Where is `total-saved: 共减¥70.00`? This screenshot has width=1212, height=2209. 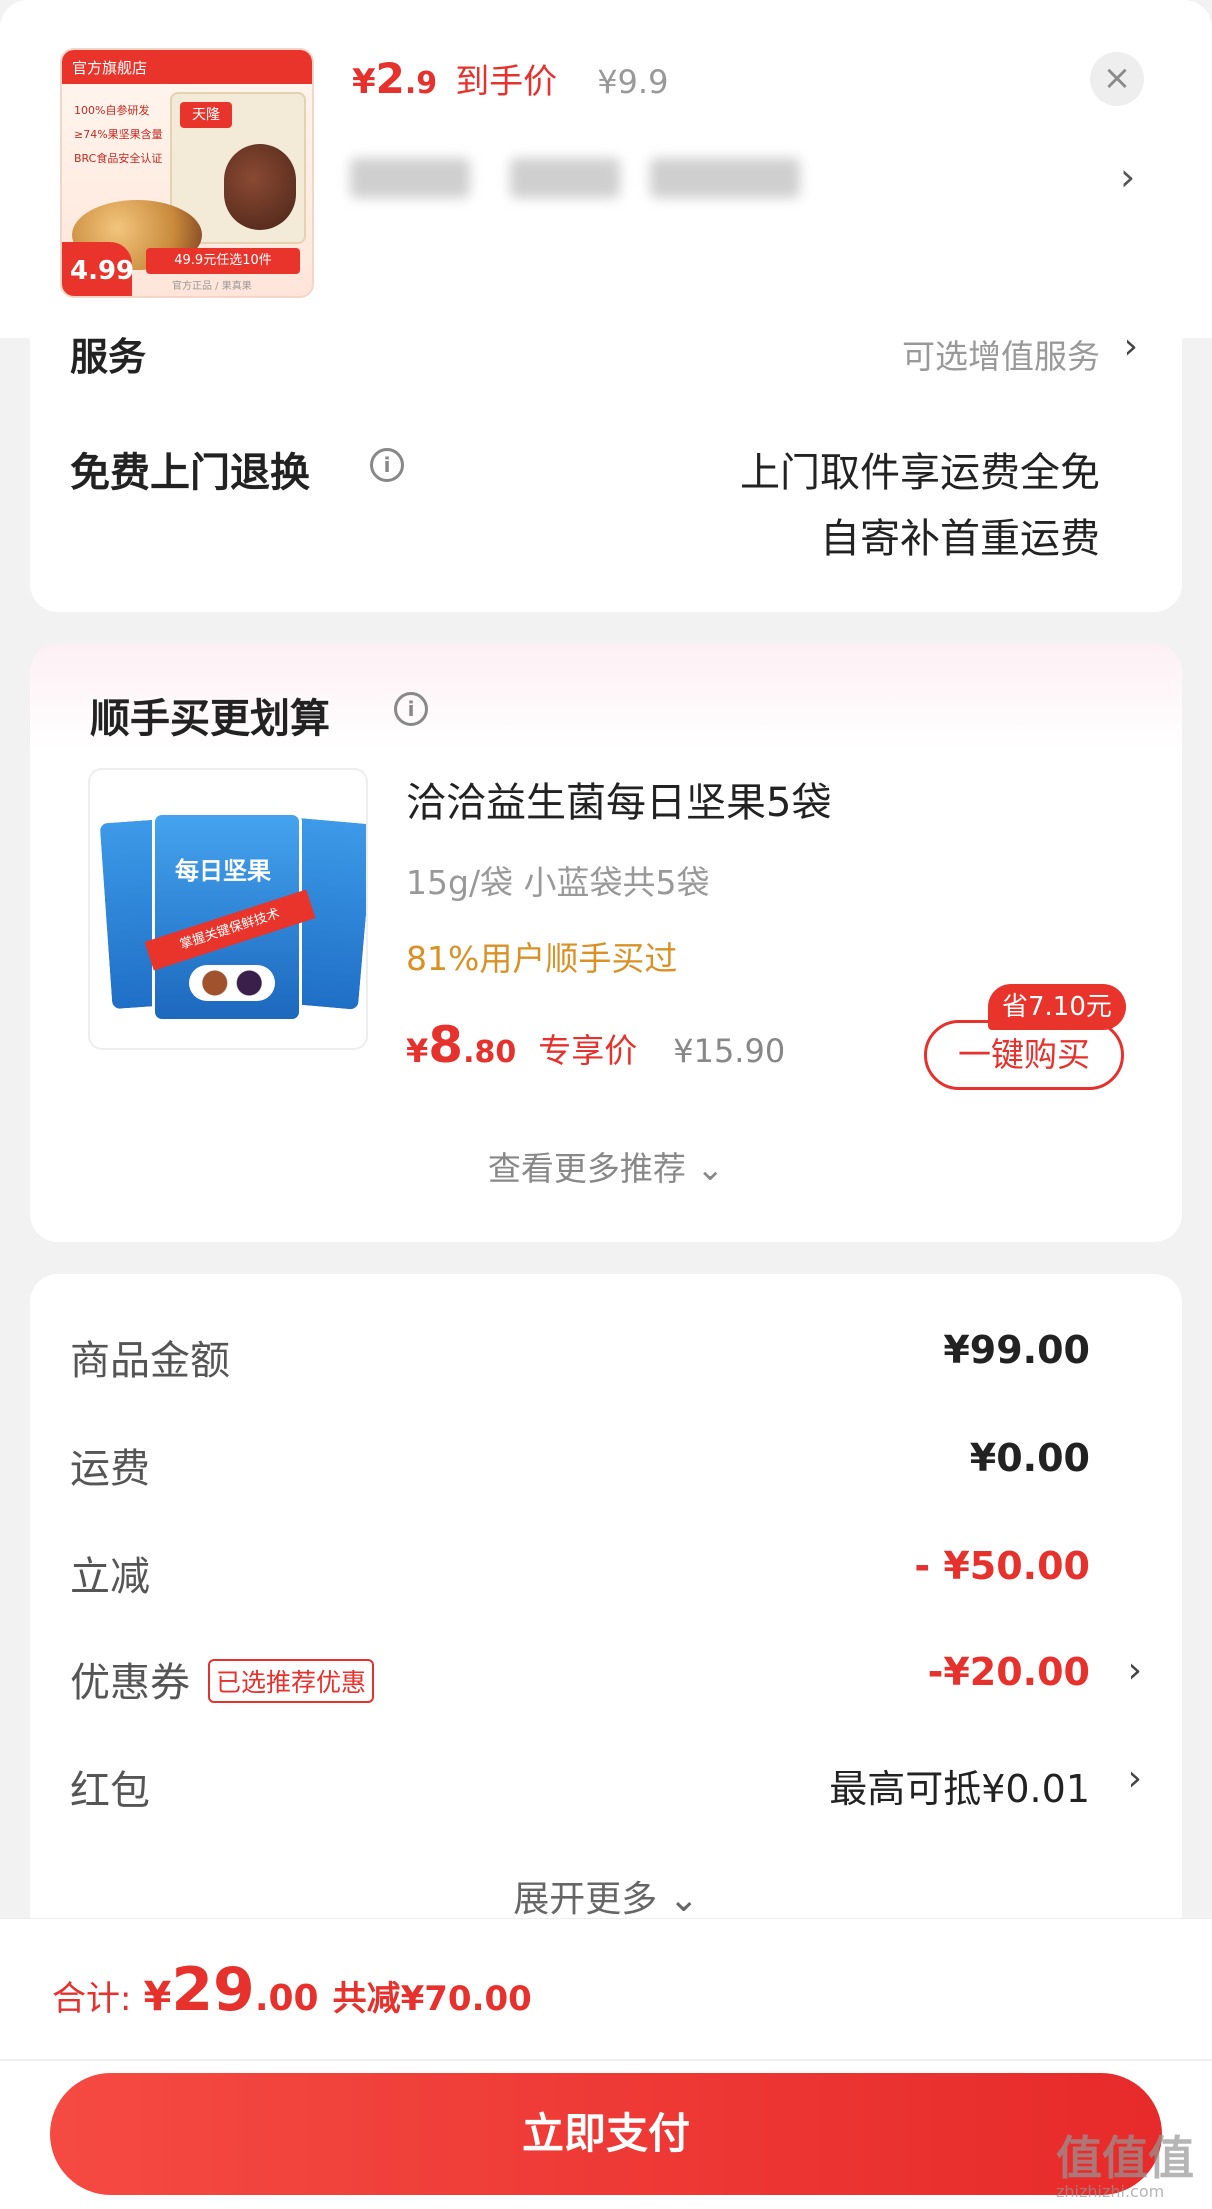 total-saved: 共减¥70.00 is located at coordinates (432, 1999).